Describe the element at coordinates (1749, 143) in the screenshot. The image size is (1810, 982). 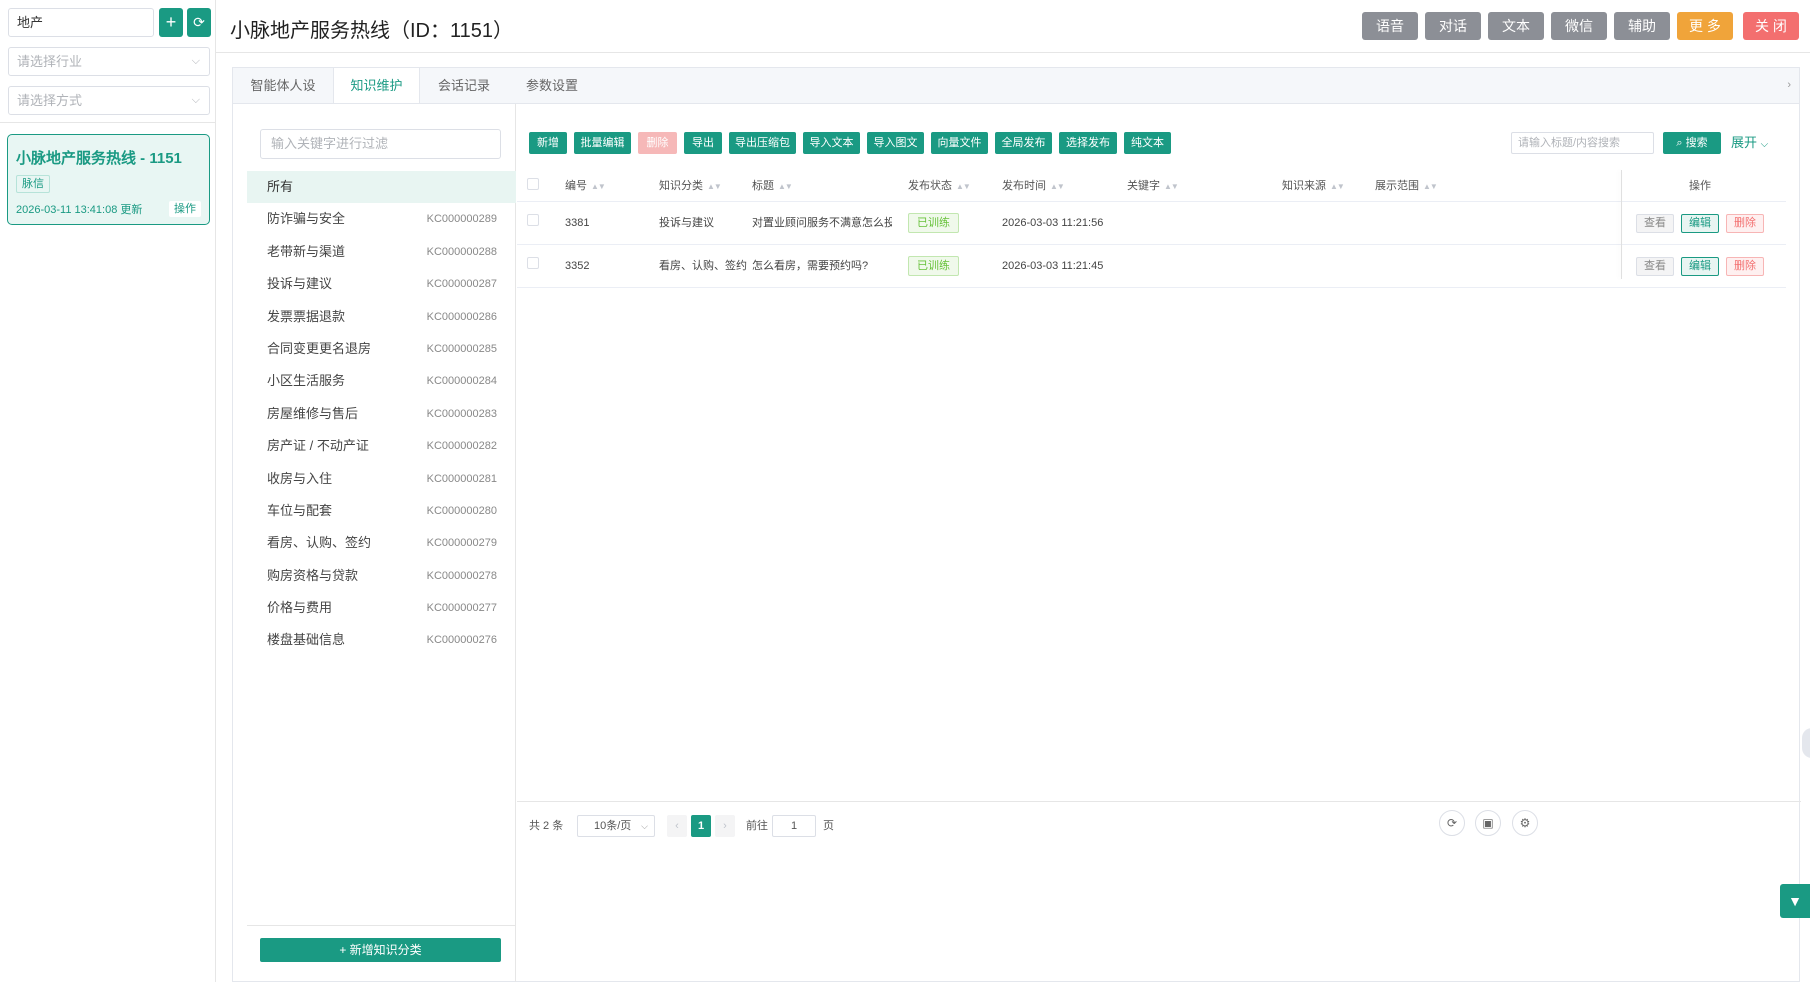
I see `expand-toggle: 展开 ⌵` at that location.